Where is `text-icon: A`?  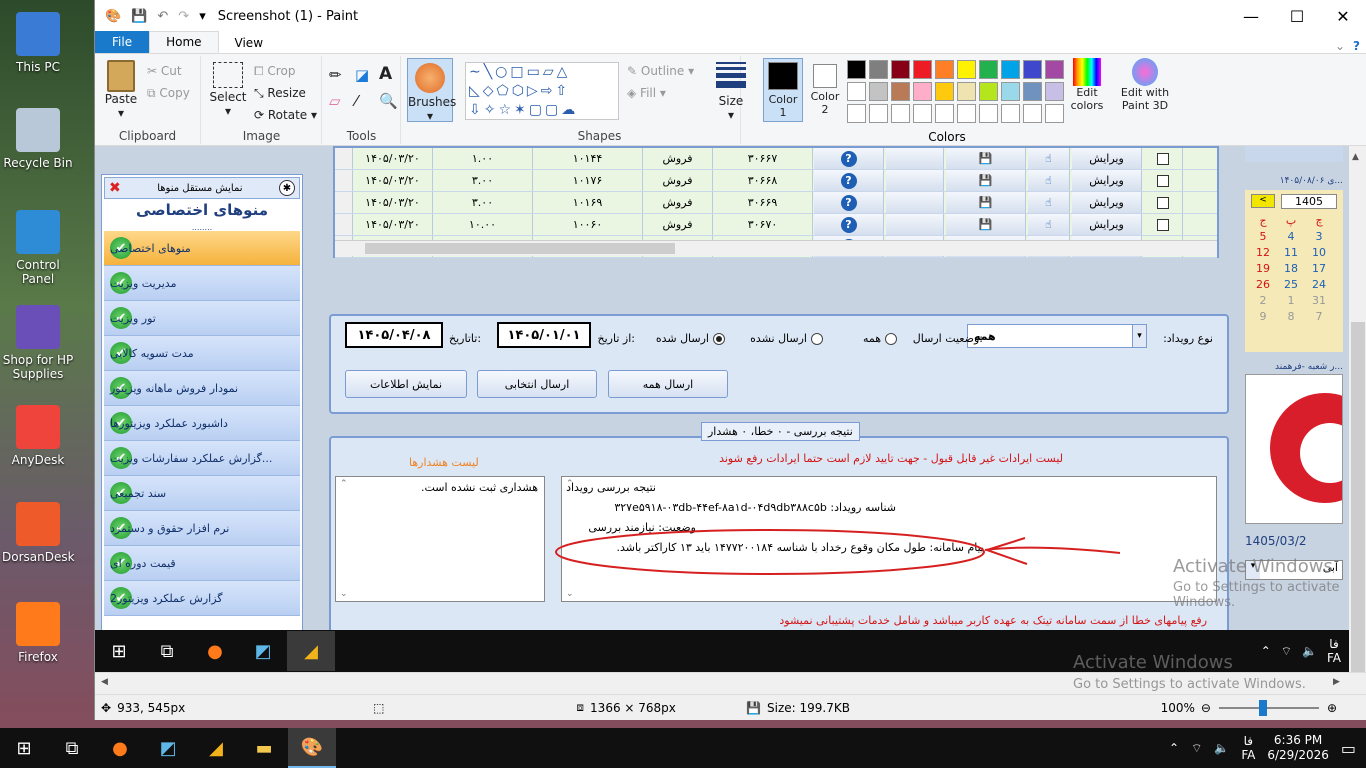 text-icon: A is located at coordinates (385, 74).